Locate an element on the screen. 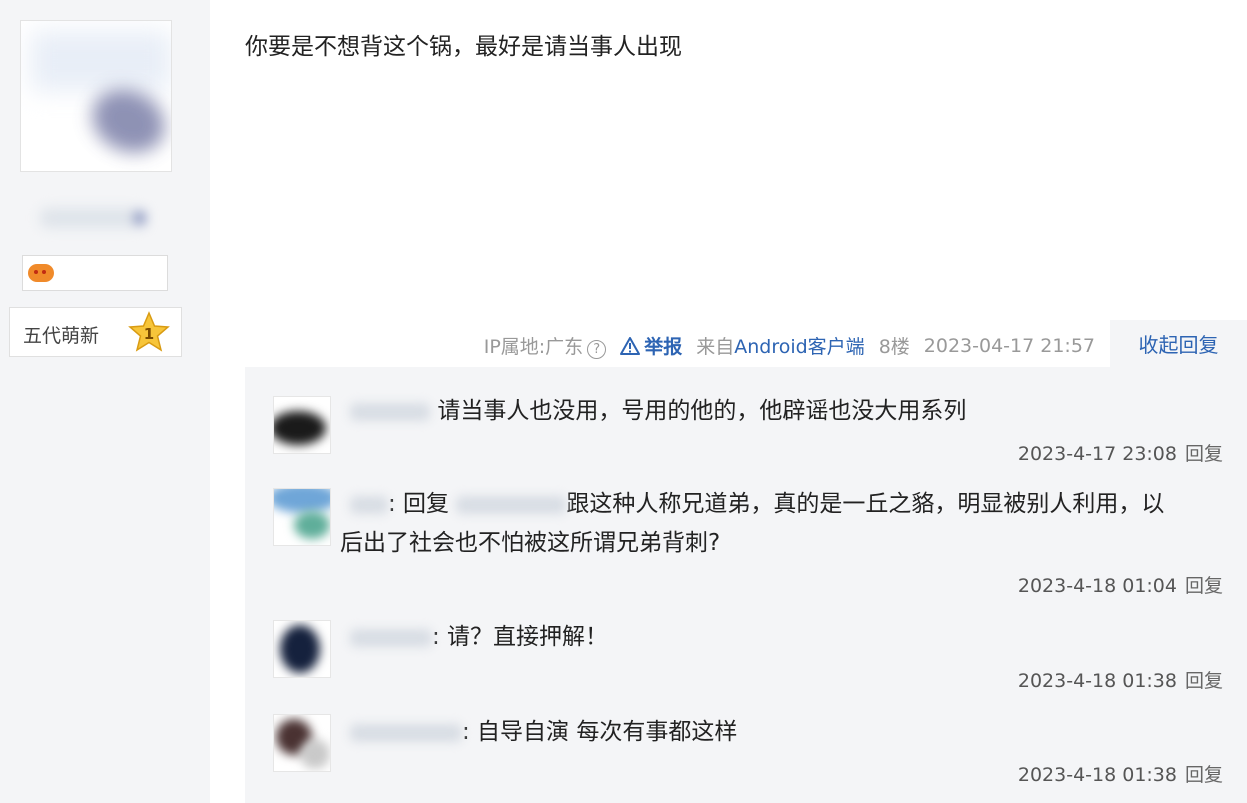  source-client: 来自Android客户端 is located at coordinates (780, 347).